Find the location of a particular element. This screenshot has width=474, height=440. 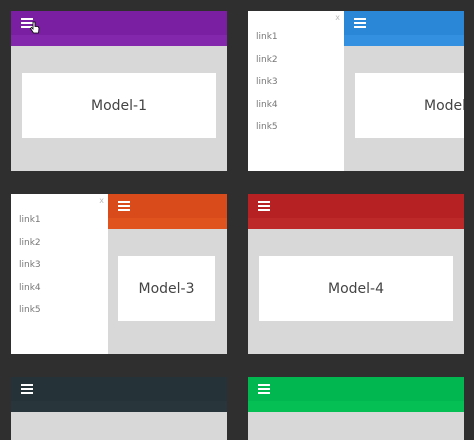

model-card: Model-3 is located at coordinates (166, 288).